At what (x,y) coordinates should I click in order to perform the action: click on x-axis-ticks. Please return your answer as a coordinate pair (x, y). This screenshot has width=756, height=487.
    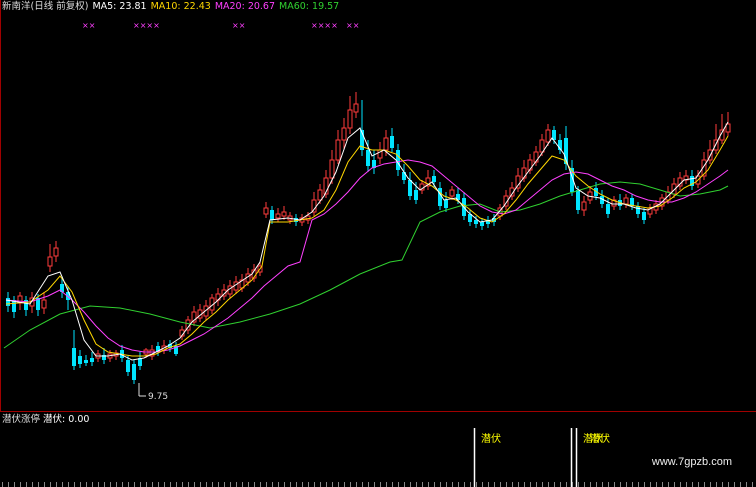
    Looking at the image, I should click on (377, 484).